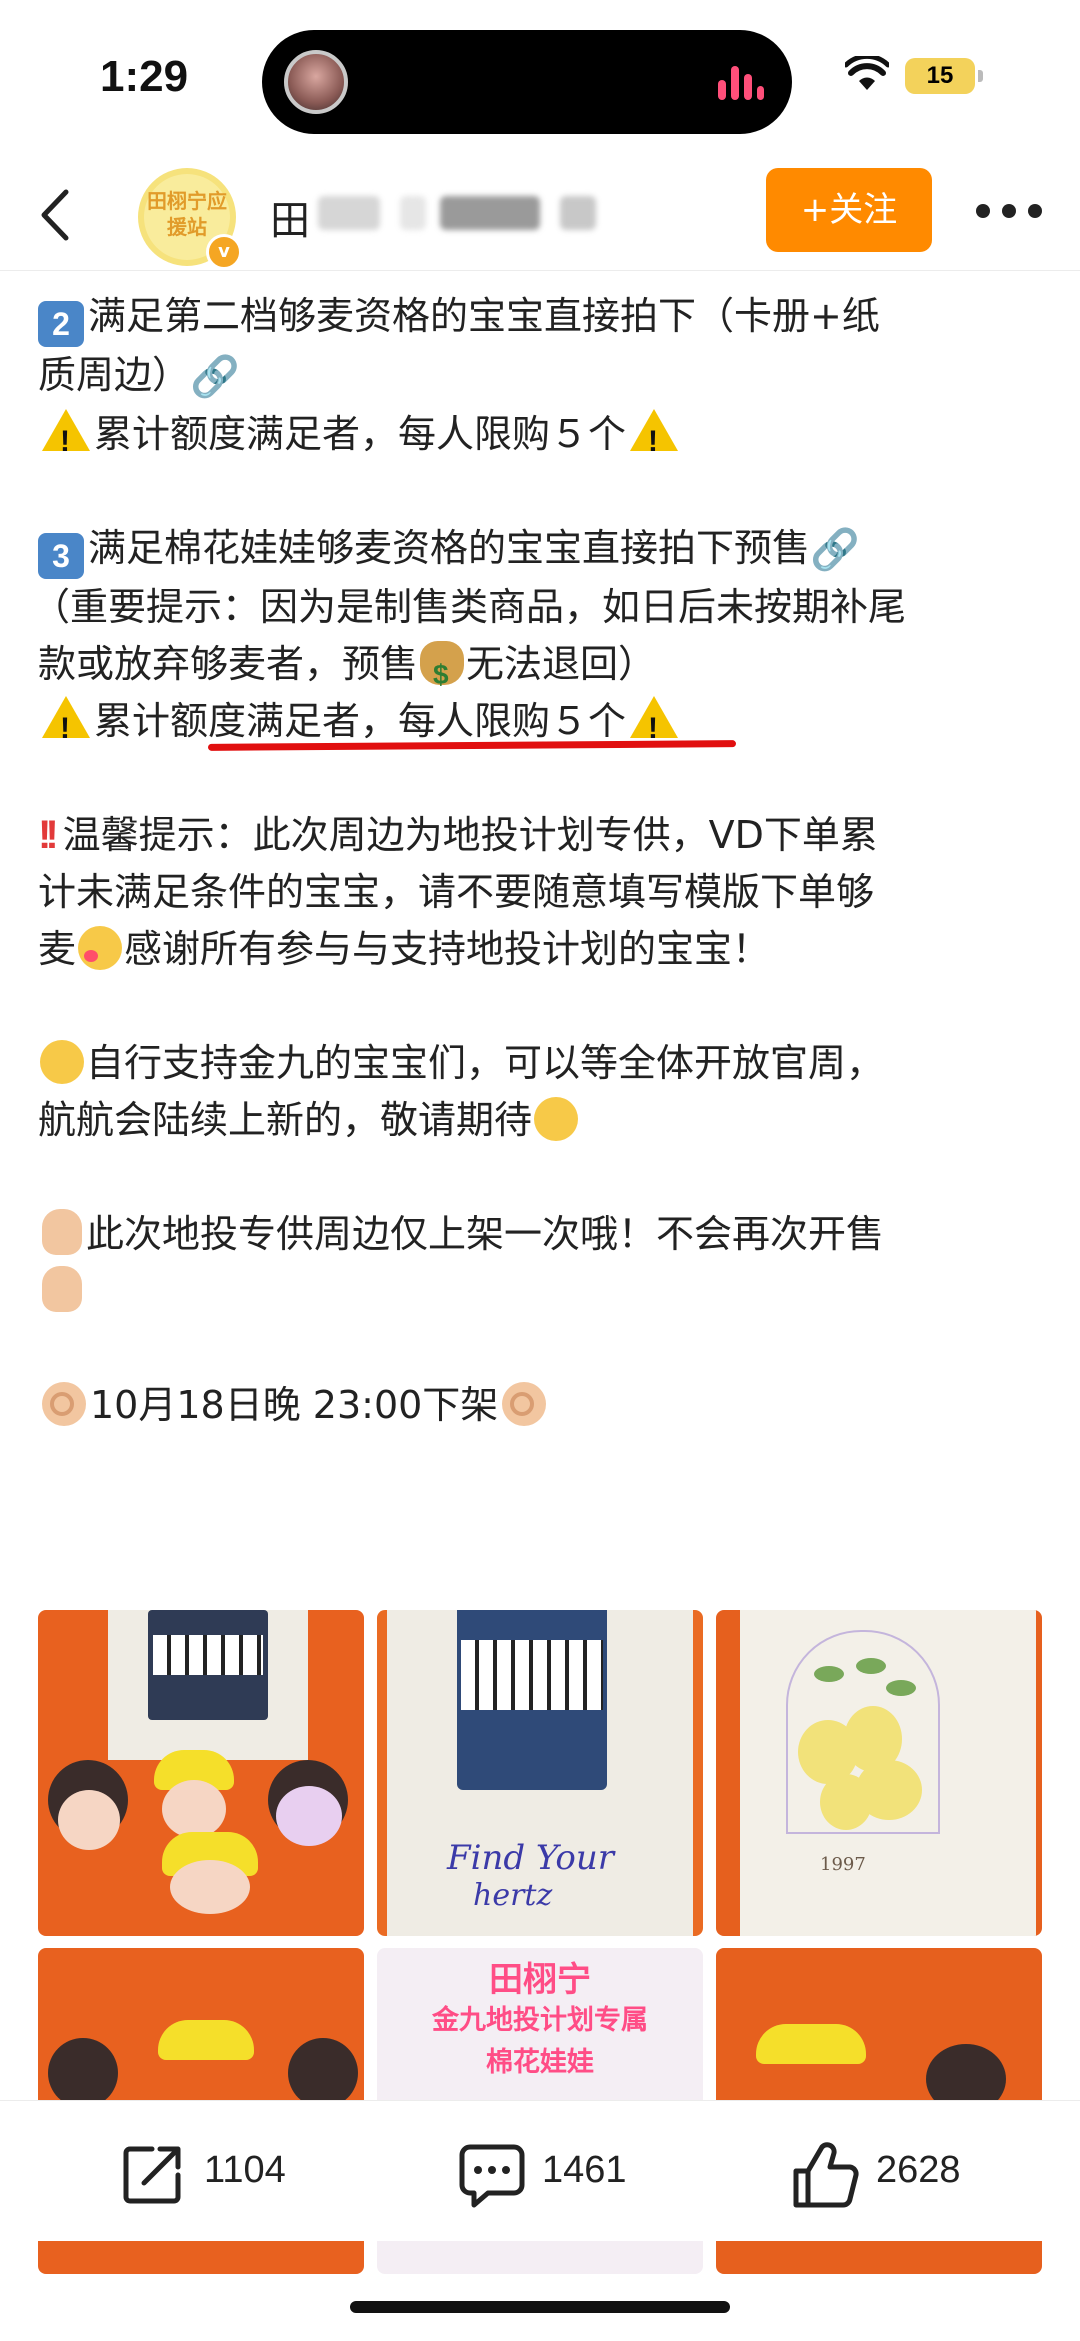 The height and width of the screenshot is (2341, 1080). What do you see at coordinates (224, 252) in the screenshot?
I see `verified-badge-icon: v` at bounding box center [224, 252].